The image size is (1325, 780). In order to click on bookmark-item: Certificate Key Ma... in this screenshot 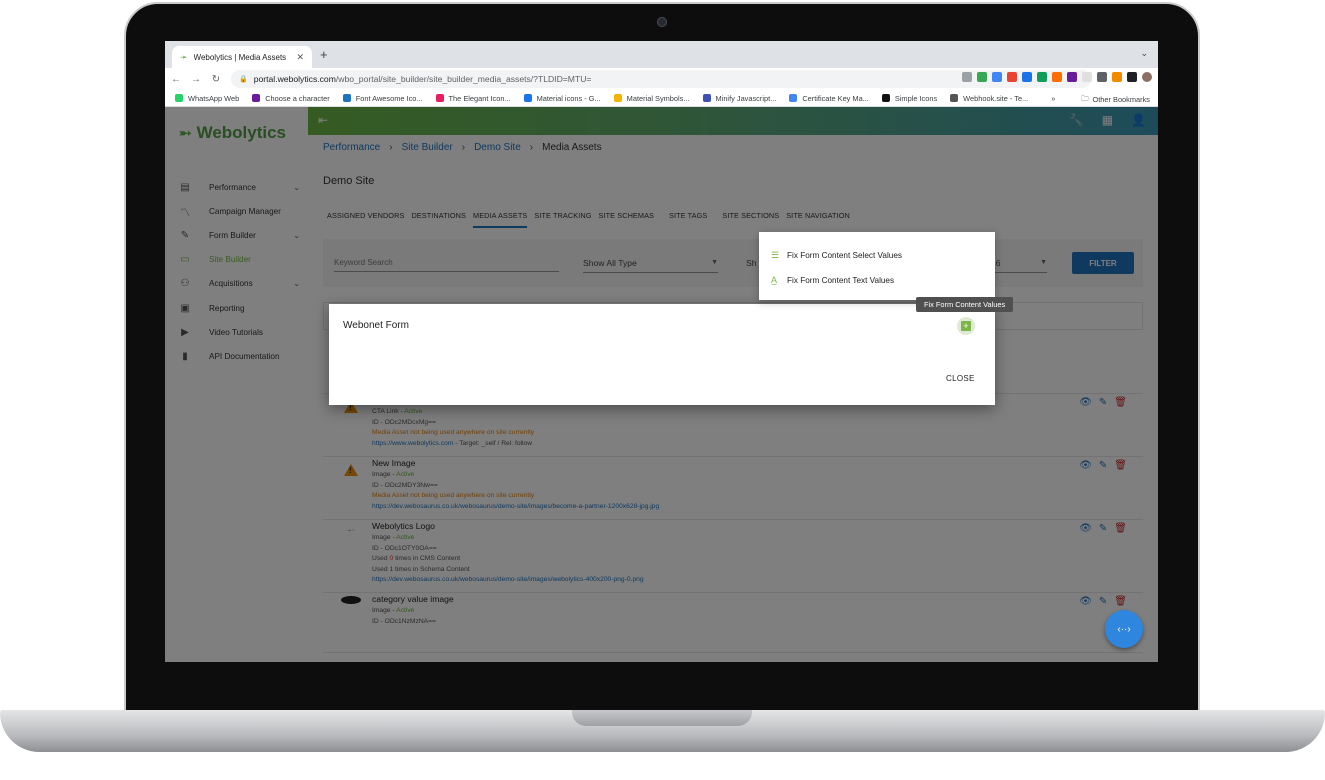, I will do `click(829, 98)`.